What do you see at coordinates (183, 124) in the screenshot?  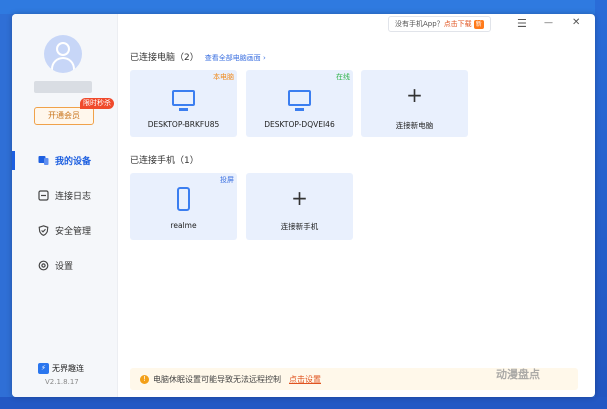 I see `computer-name: DESKTOP-BRKFU85` at bounding box center [183, 124].